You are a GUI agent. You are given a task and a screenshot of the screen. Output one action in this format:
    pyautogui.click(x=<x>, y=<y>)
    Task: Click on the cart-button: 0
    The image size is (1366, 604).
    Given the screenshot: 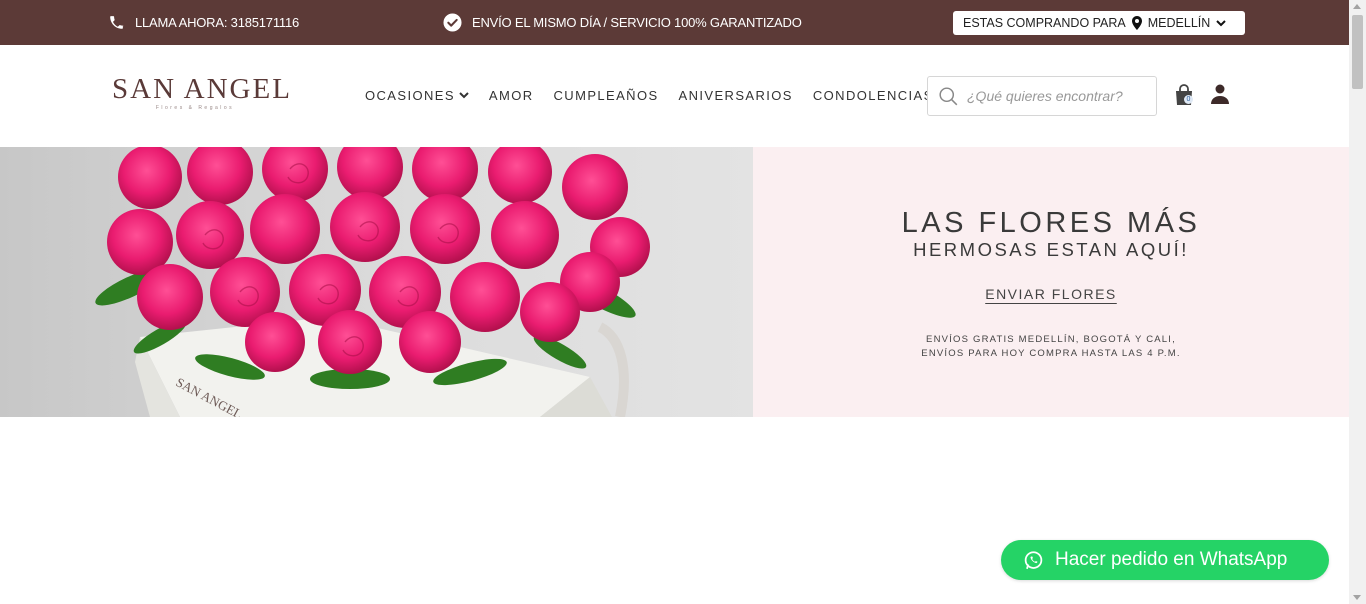 What is the action you would take?
    pyautogui.click(x=1185, y=96)
    